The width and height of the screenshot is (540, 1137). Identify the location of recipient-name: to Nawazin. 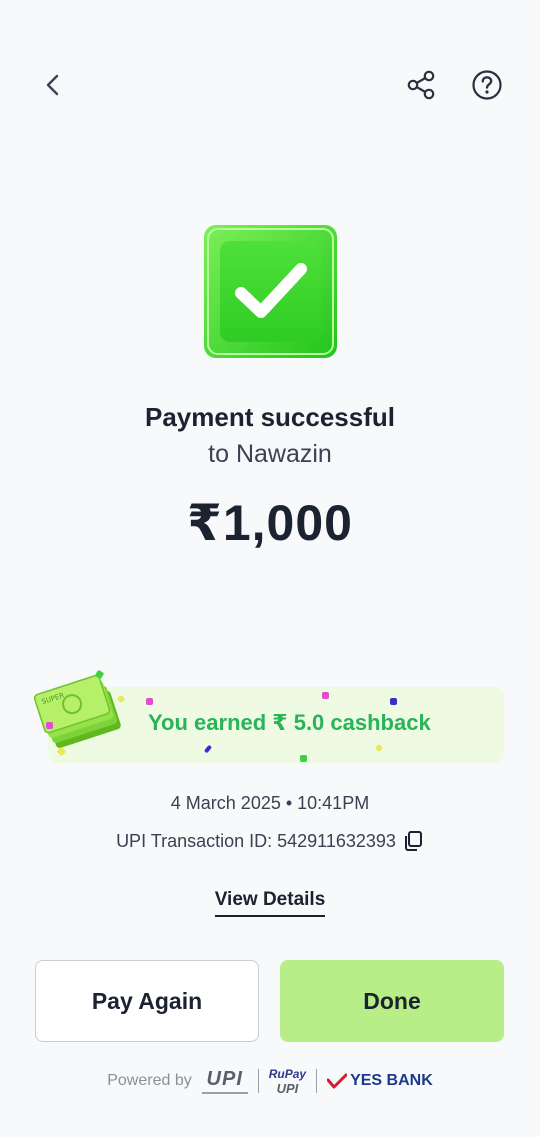
(270, 454).